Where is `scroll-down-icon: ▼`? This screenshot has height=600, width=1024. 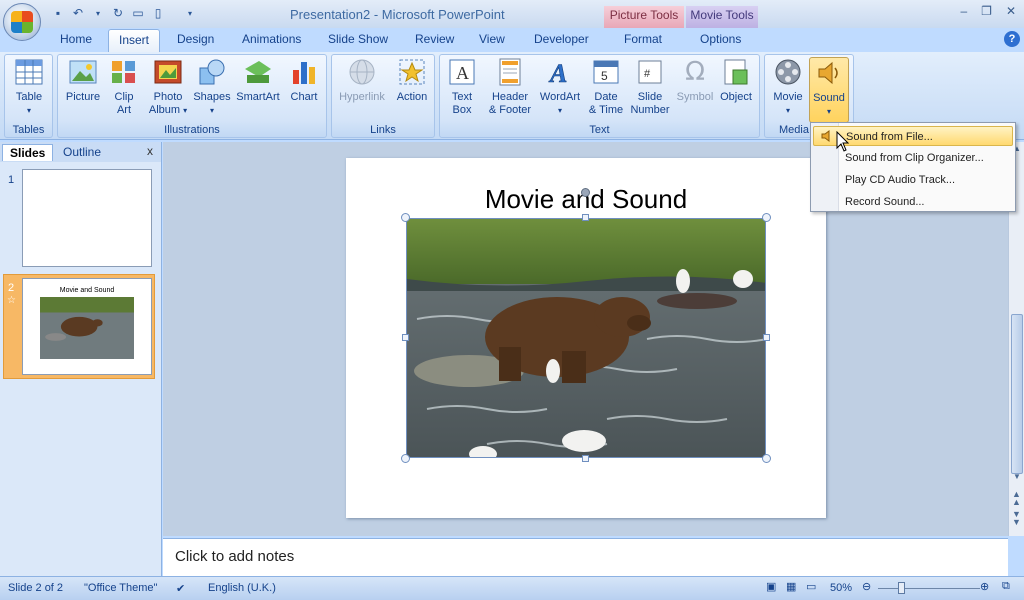 scroll-down-icon: ▼ is located at coordinates (1017, 476).